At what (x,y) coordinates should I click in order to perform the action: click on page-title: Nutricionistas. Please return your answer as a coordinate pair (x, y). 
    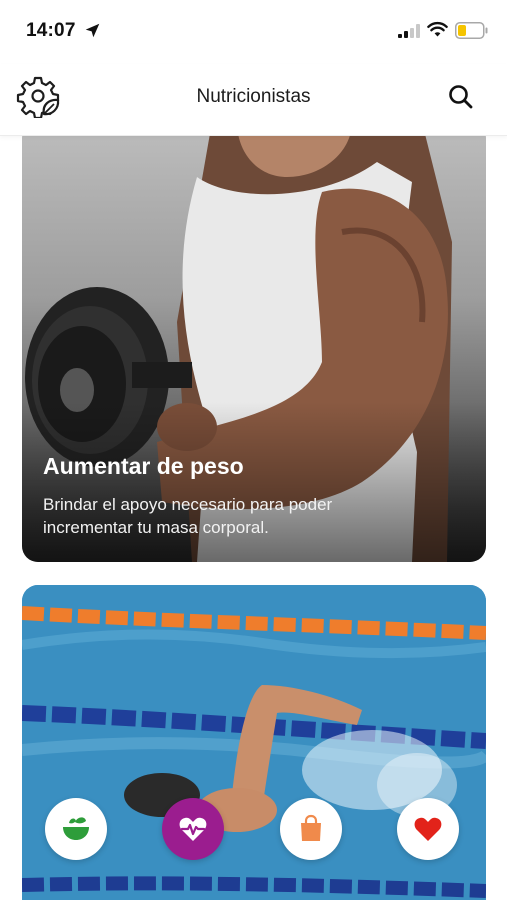
    Looking at the image, I should click on (253, 96).